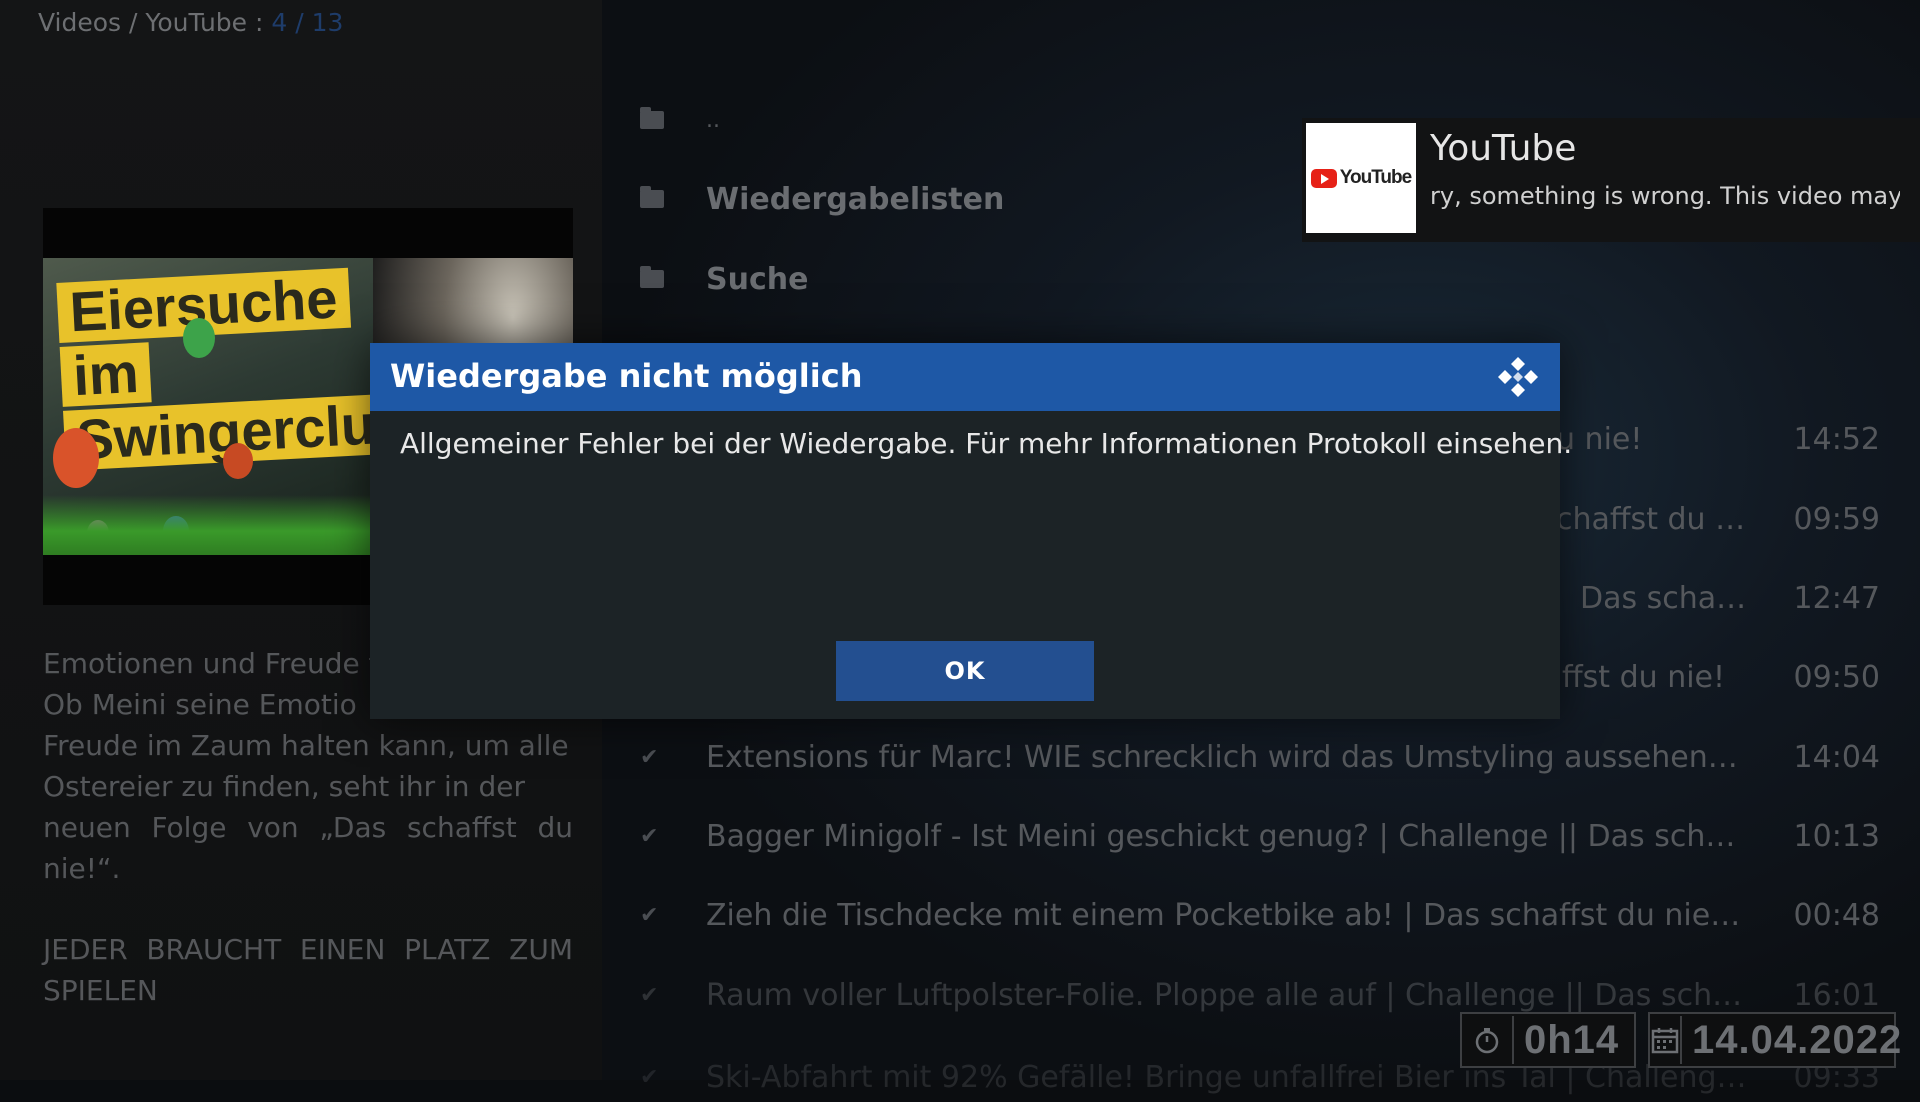 This screenshot has width=1920, height=1102. What do you see at coordinates (1572, 1039) in the screenshot?
I see `elapsed-time: 0h14` at bounding box center [1572, 1039].